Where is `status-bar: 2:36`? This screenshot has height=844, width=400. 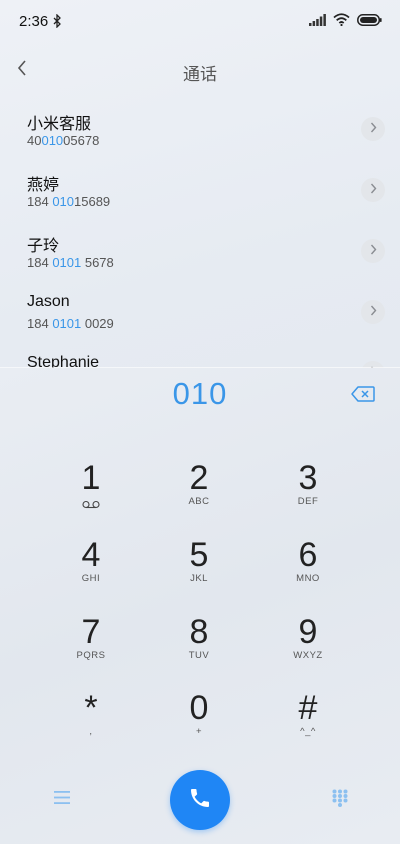 status-bar: 2:36 is located at coordinates (200, 22).